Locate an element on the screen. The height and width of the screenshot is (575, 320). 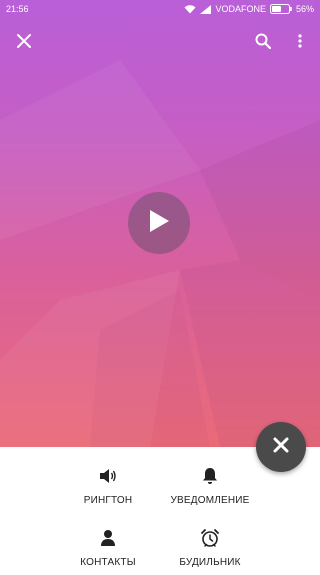
search-icon is located at coordinates (263, 43).